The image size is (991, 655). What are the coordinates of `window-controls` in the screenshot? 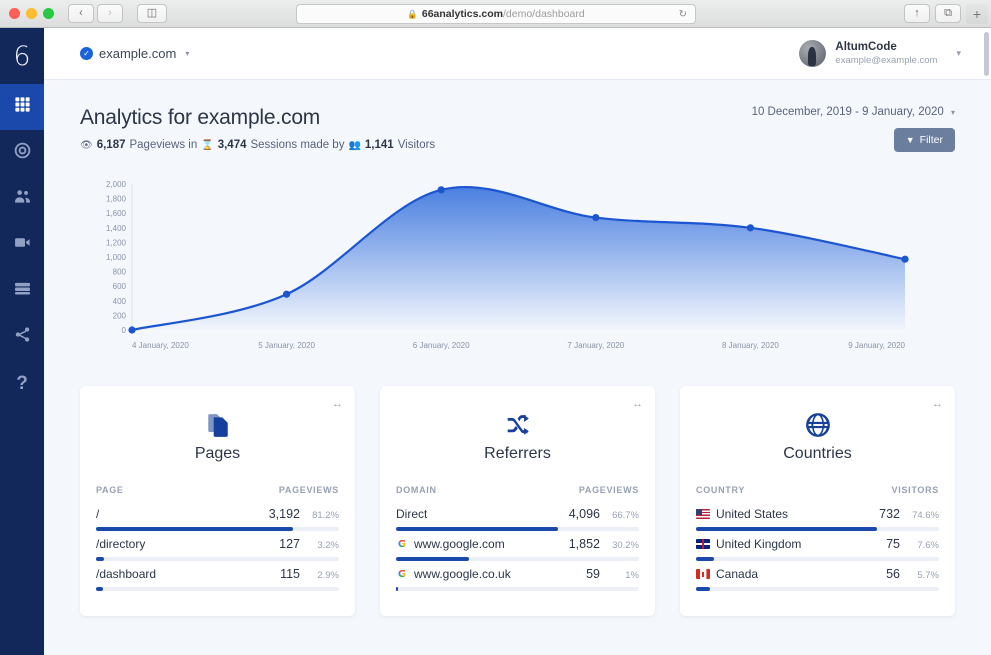 It's located at (27, 13).